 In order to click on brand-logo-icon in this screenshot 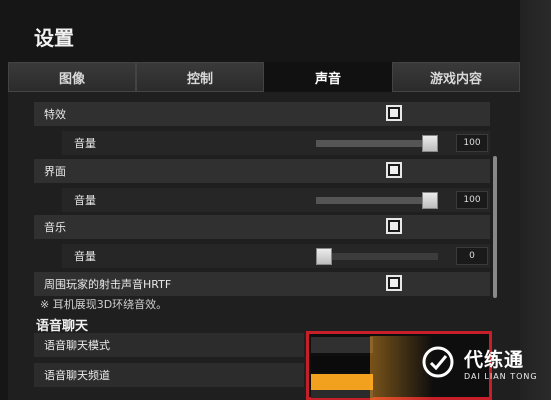, I will do `click(438, 362)`.